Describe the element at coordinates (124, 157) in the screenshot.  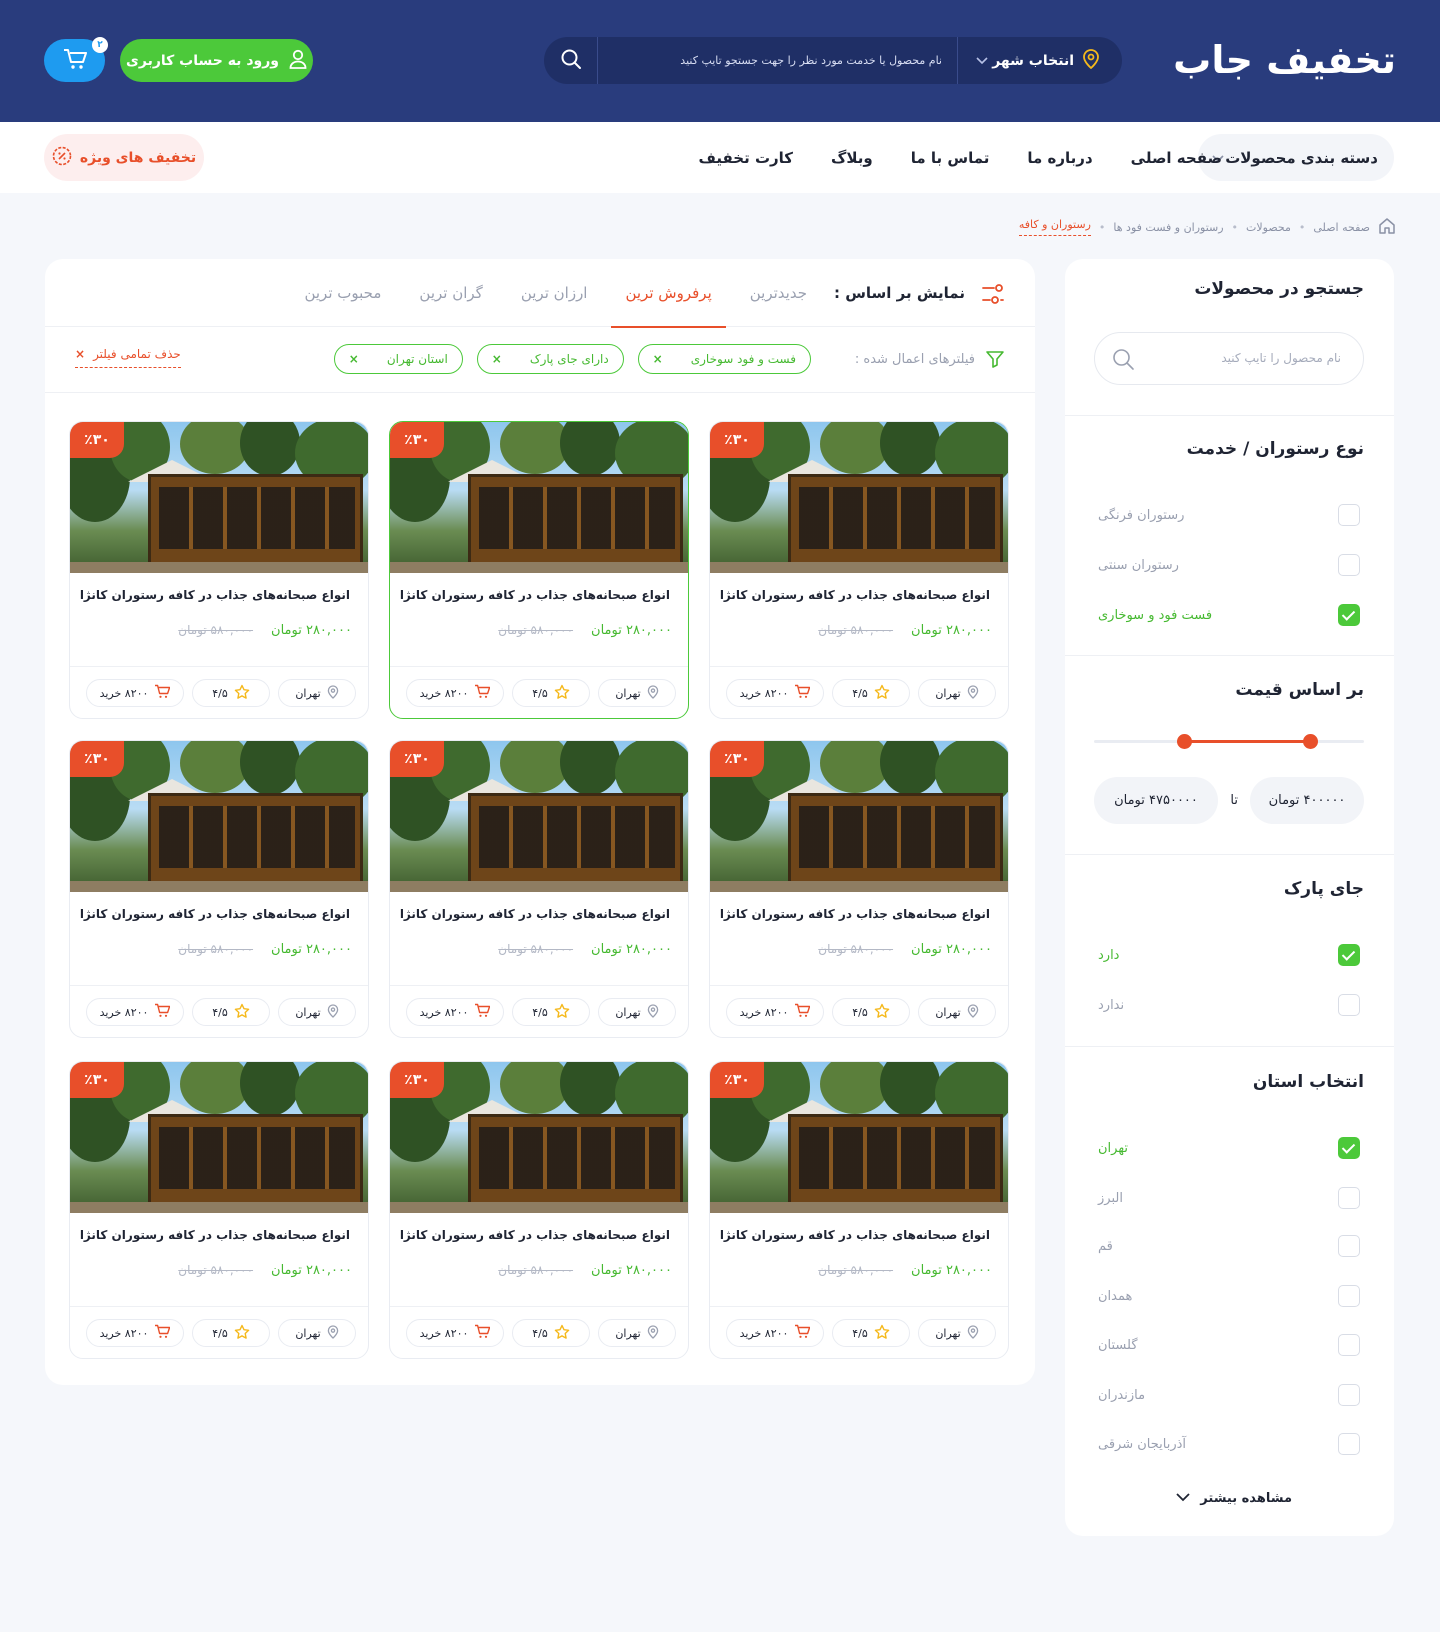
I see `special-discounts-button: تخفیف های ویژه` at that location.